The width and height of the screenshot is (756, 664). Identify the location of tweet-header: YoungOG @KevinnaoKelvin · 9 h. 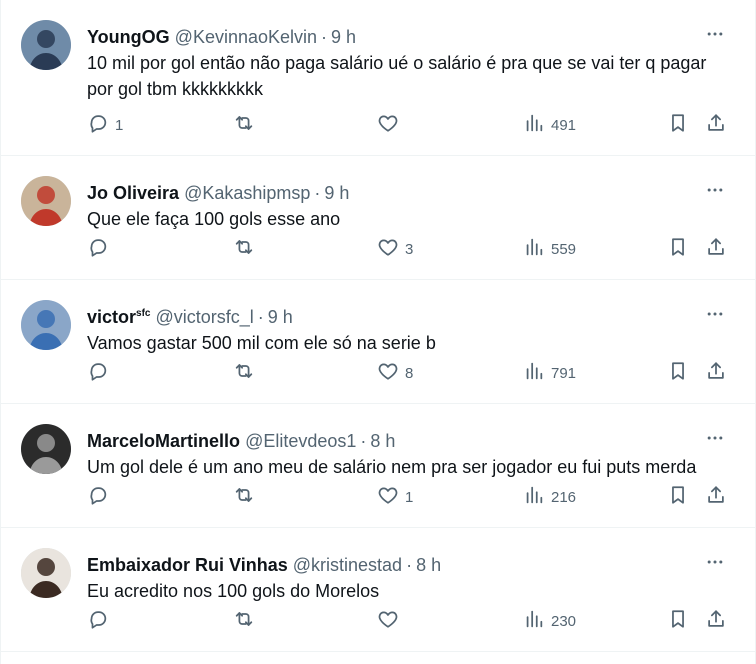
(221, 35).